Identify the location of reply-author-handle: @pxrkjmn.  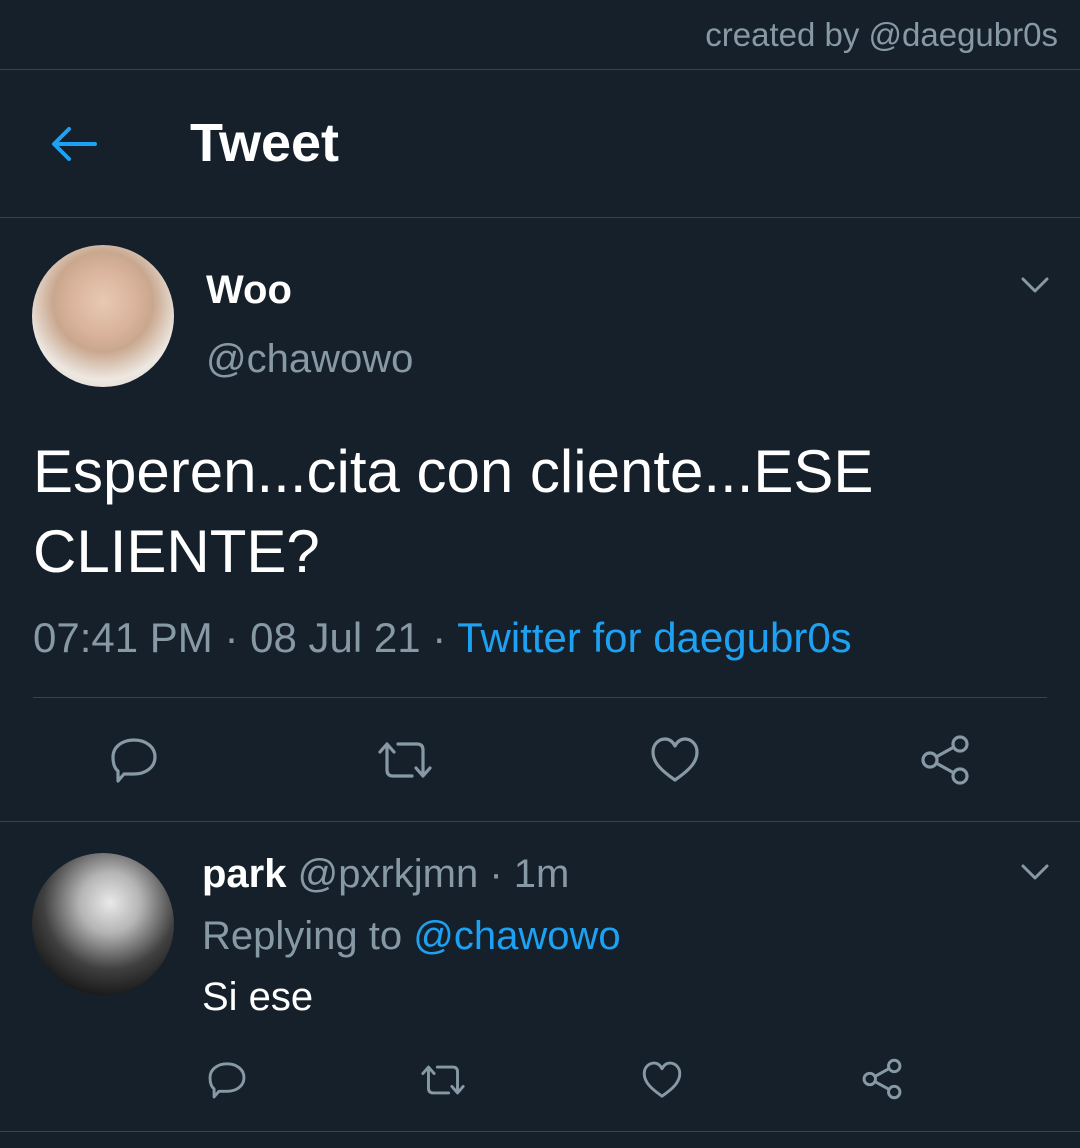
(388, 874).